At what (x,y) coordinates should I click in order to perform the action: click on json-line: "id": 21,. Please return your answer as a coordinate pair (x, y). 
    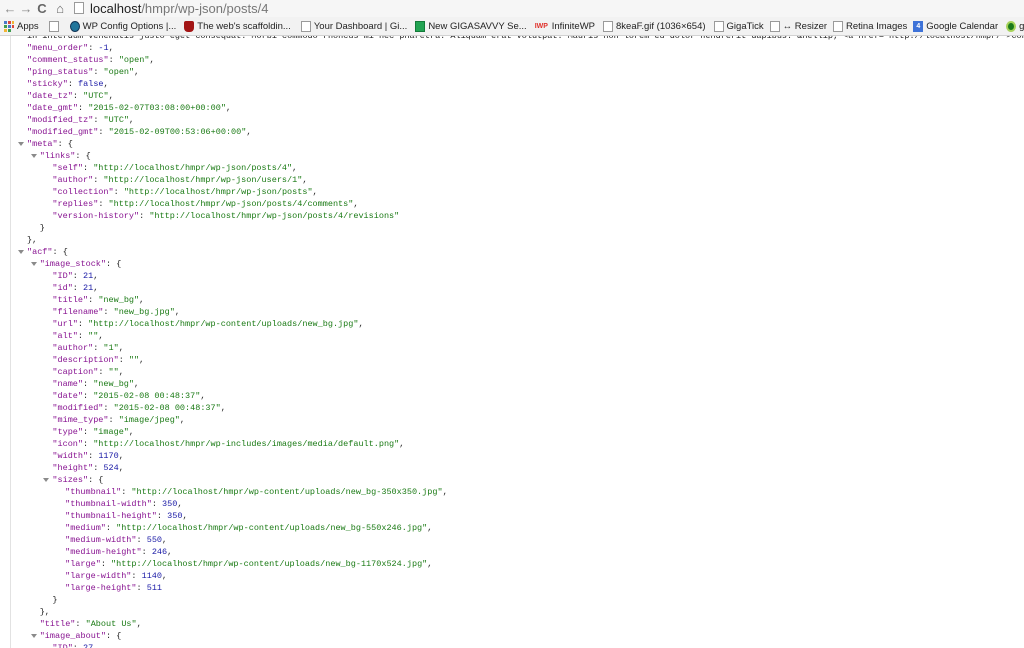
    Looking at the image, I should click on (75, 288).